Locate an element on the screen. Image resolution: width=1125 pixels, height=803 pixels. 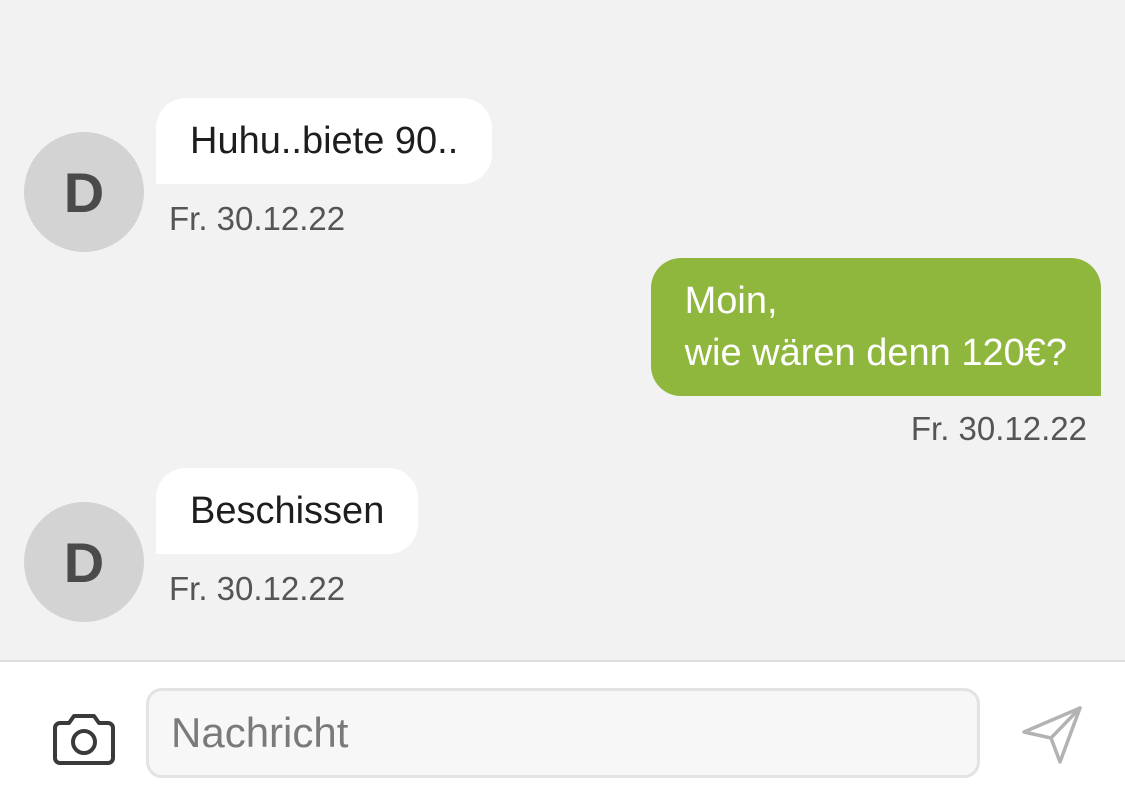
send-icon is located at coordinates (1052, 735).